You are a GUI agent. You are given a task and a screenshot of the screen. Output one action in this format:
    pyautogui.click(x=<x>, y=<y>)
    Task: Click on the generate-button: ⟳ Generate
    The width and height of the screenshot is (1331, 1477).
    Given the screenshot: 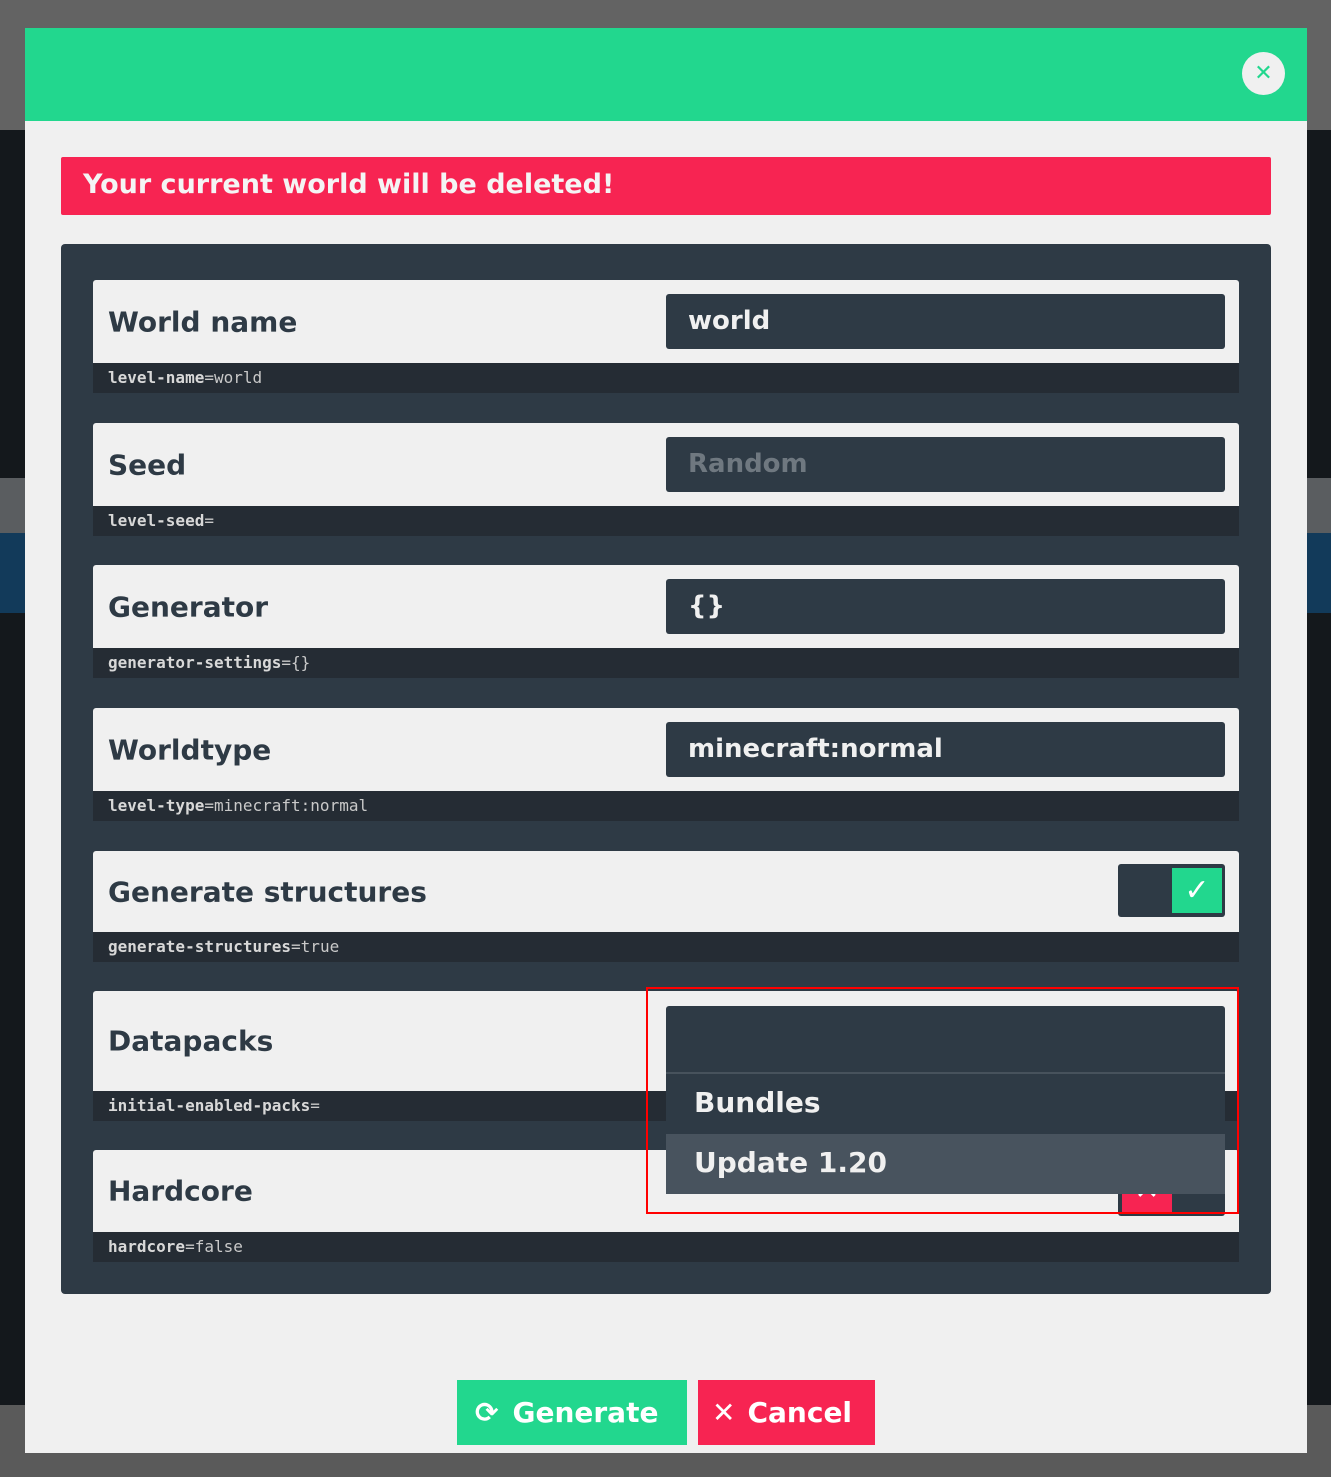 What is the action you would take?
    pyautogui.click(x=572, y=1412)
    